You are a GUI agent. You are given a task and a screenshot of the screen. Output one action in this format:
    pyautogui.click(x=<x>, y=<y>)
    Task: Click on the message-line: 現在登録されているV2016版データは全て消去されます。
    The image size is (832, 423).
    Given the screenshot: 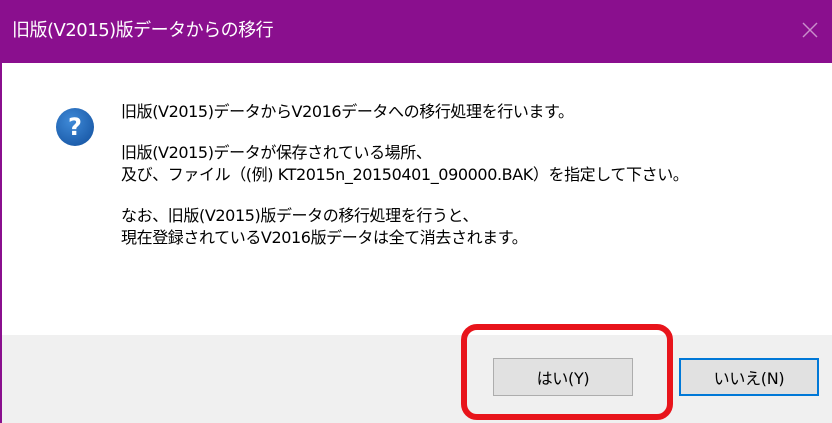 What is the action you would take?
    pyautogui.click(x=324, y=237)
    